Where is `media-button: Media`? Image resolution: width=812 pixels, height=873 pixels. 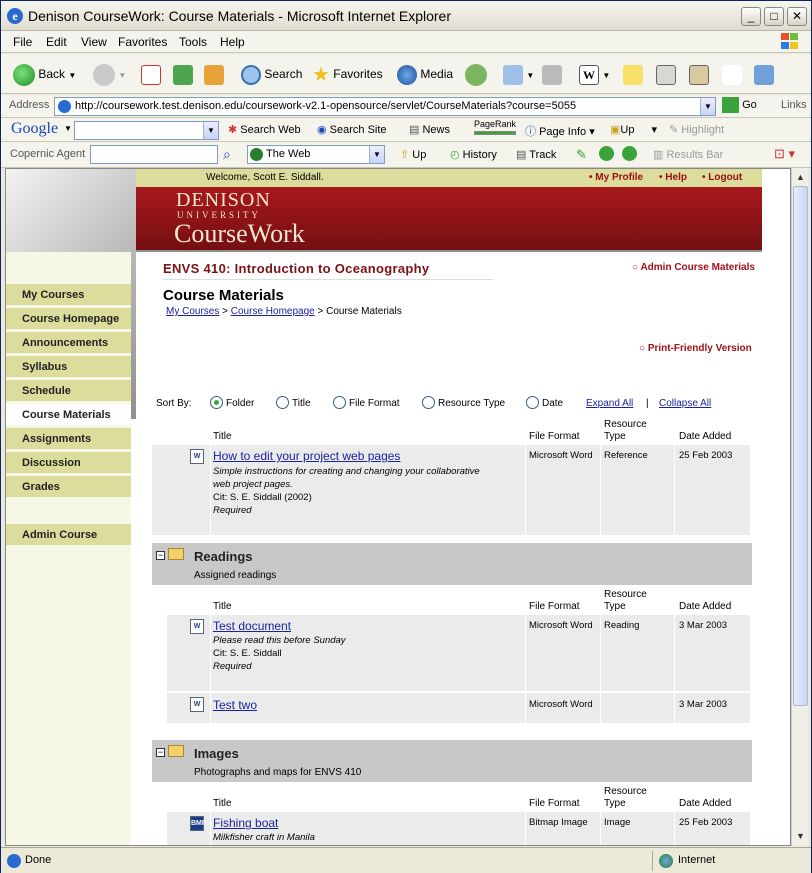 media-button: Media is located at coordinates (425, 74).